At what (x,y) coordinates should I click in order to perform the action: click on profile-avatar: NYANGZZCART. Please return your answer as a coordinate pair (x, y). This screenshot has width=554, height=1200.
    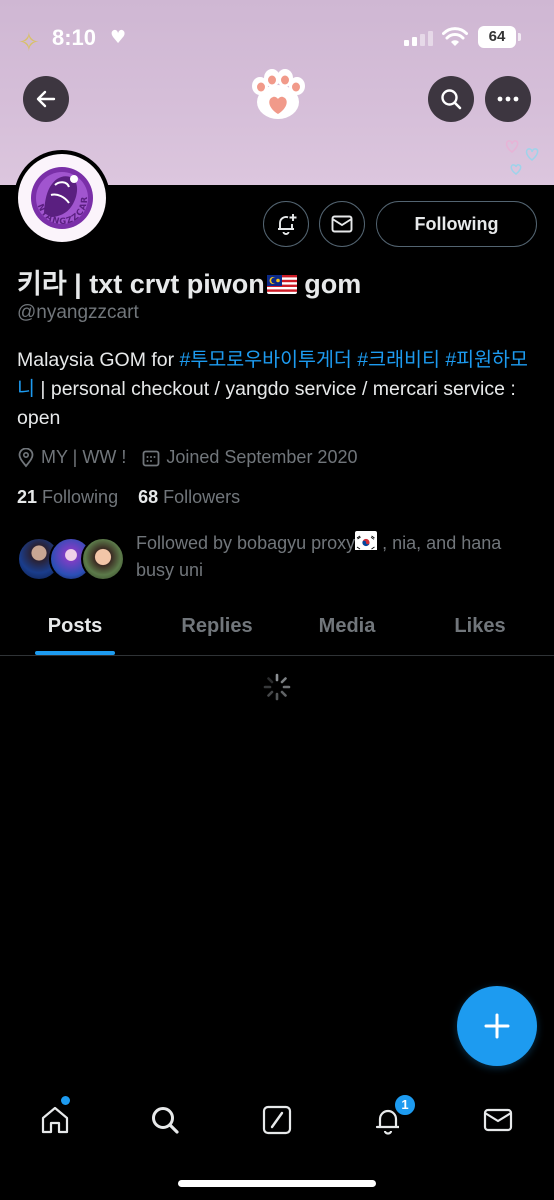
    Looking at the image, I should click on (62, 198).